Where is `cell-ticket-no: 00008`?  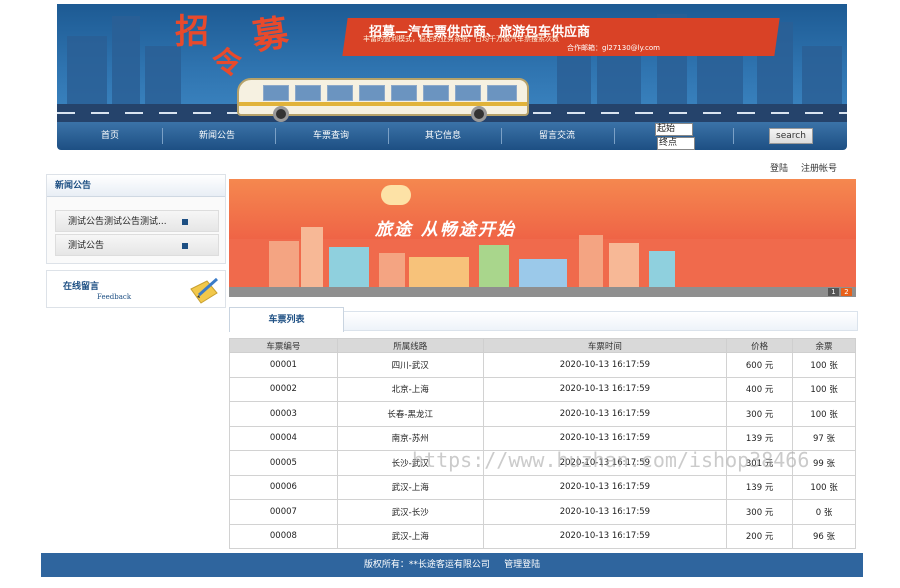 cell-ticket-no: 00008 is located at coordinates (283, 536).